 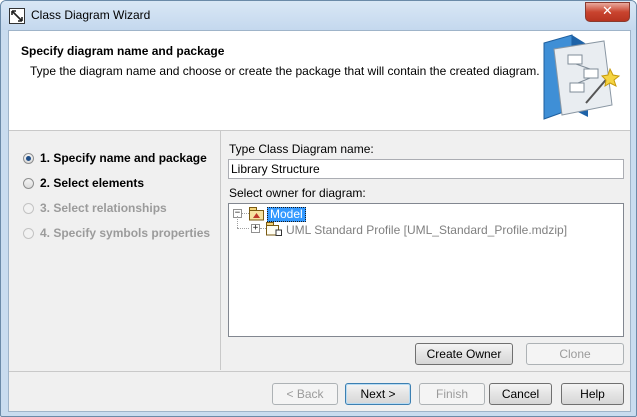 What do you see at coordinates (575, 354) in the screenshot?
I see `clone-button: Clone` at bounding box center [575, 354].